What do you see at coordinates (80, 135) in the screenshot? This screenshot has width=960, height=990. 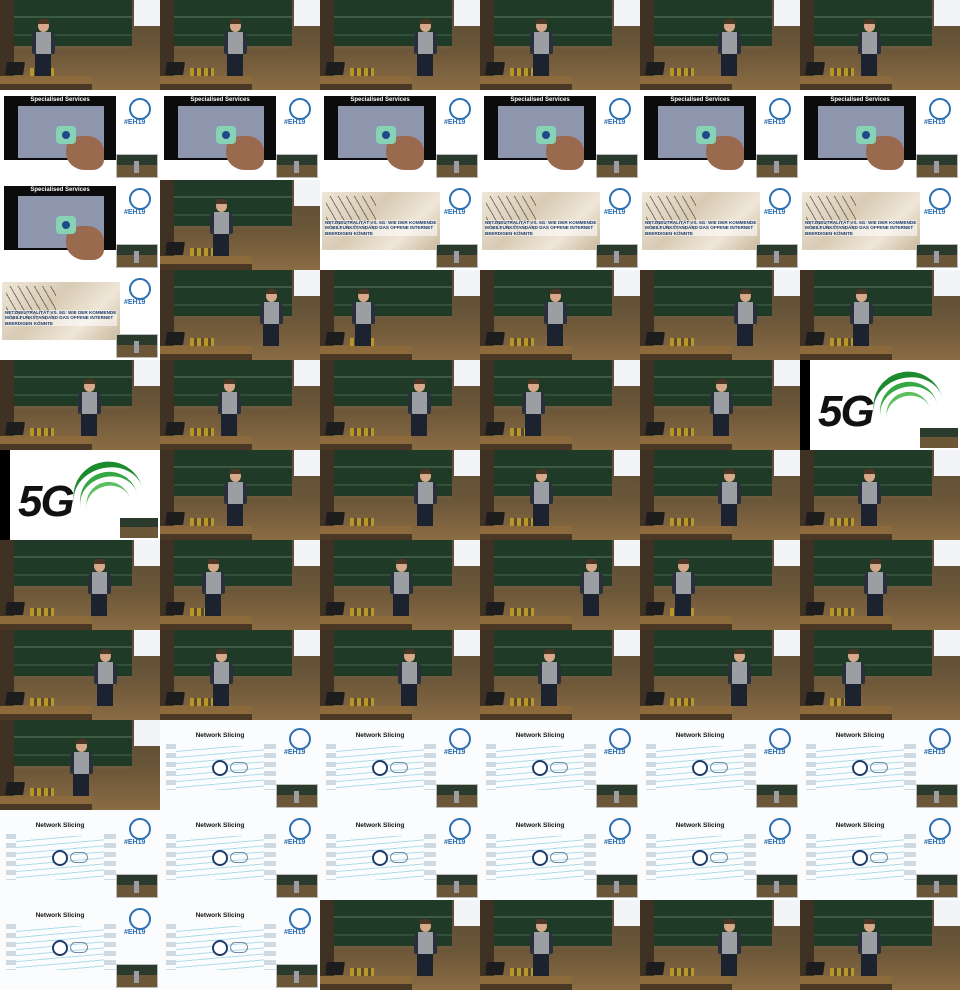 I see `slide-frame-specialised-services: Specialised Services #EH19` at bounding box center [80, 135].